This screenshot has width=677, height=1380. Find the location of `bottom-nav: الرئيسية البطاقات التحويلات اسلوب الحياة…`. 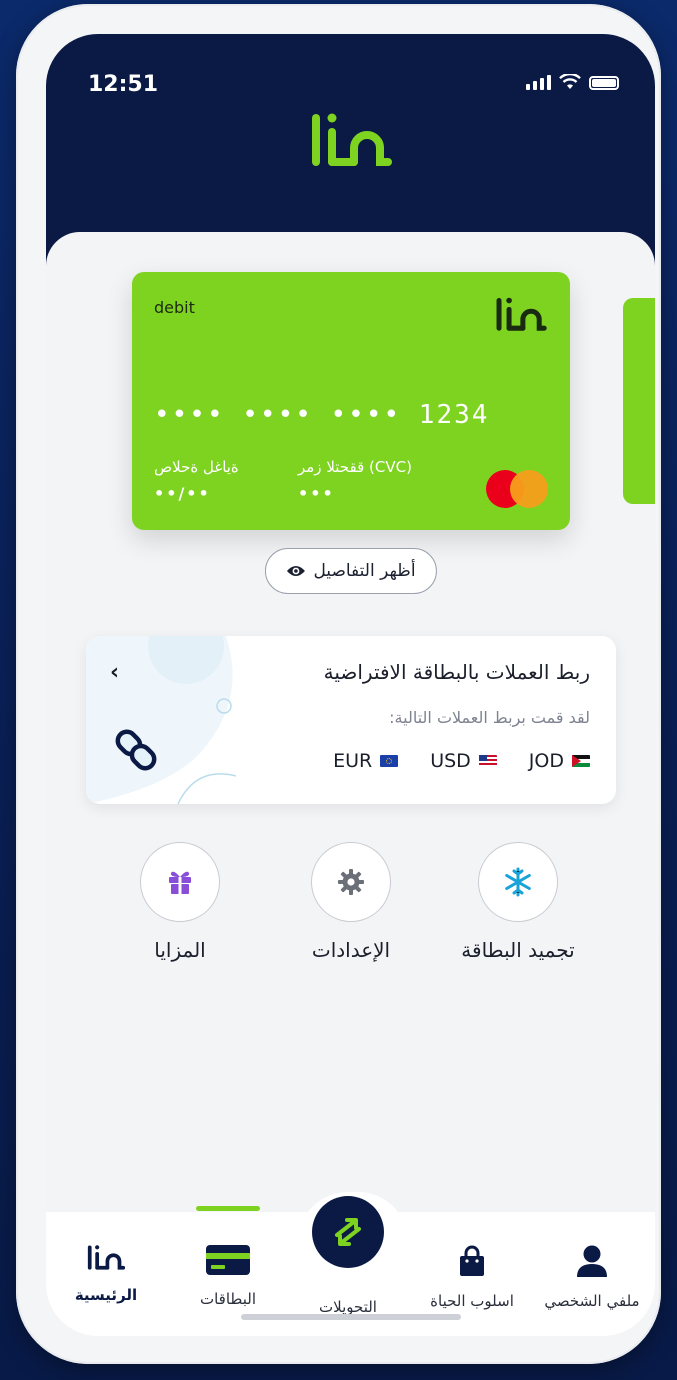

bottom-nav: الرئيسية البطاقات التحويلات اسلوب الحياة… is located at coordinates (350, 1264).